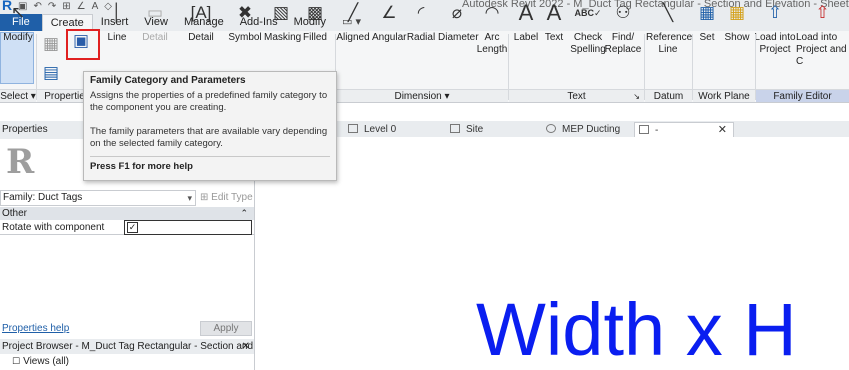 The width and height of the screenshot is (849, 370). What do you see at coordinates (737, 12) in the screenshot?
I see `grid-show-icon: ▦` at bounding box center [737, 12].